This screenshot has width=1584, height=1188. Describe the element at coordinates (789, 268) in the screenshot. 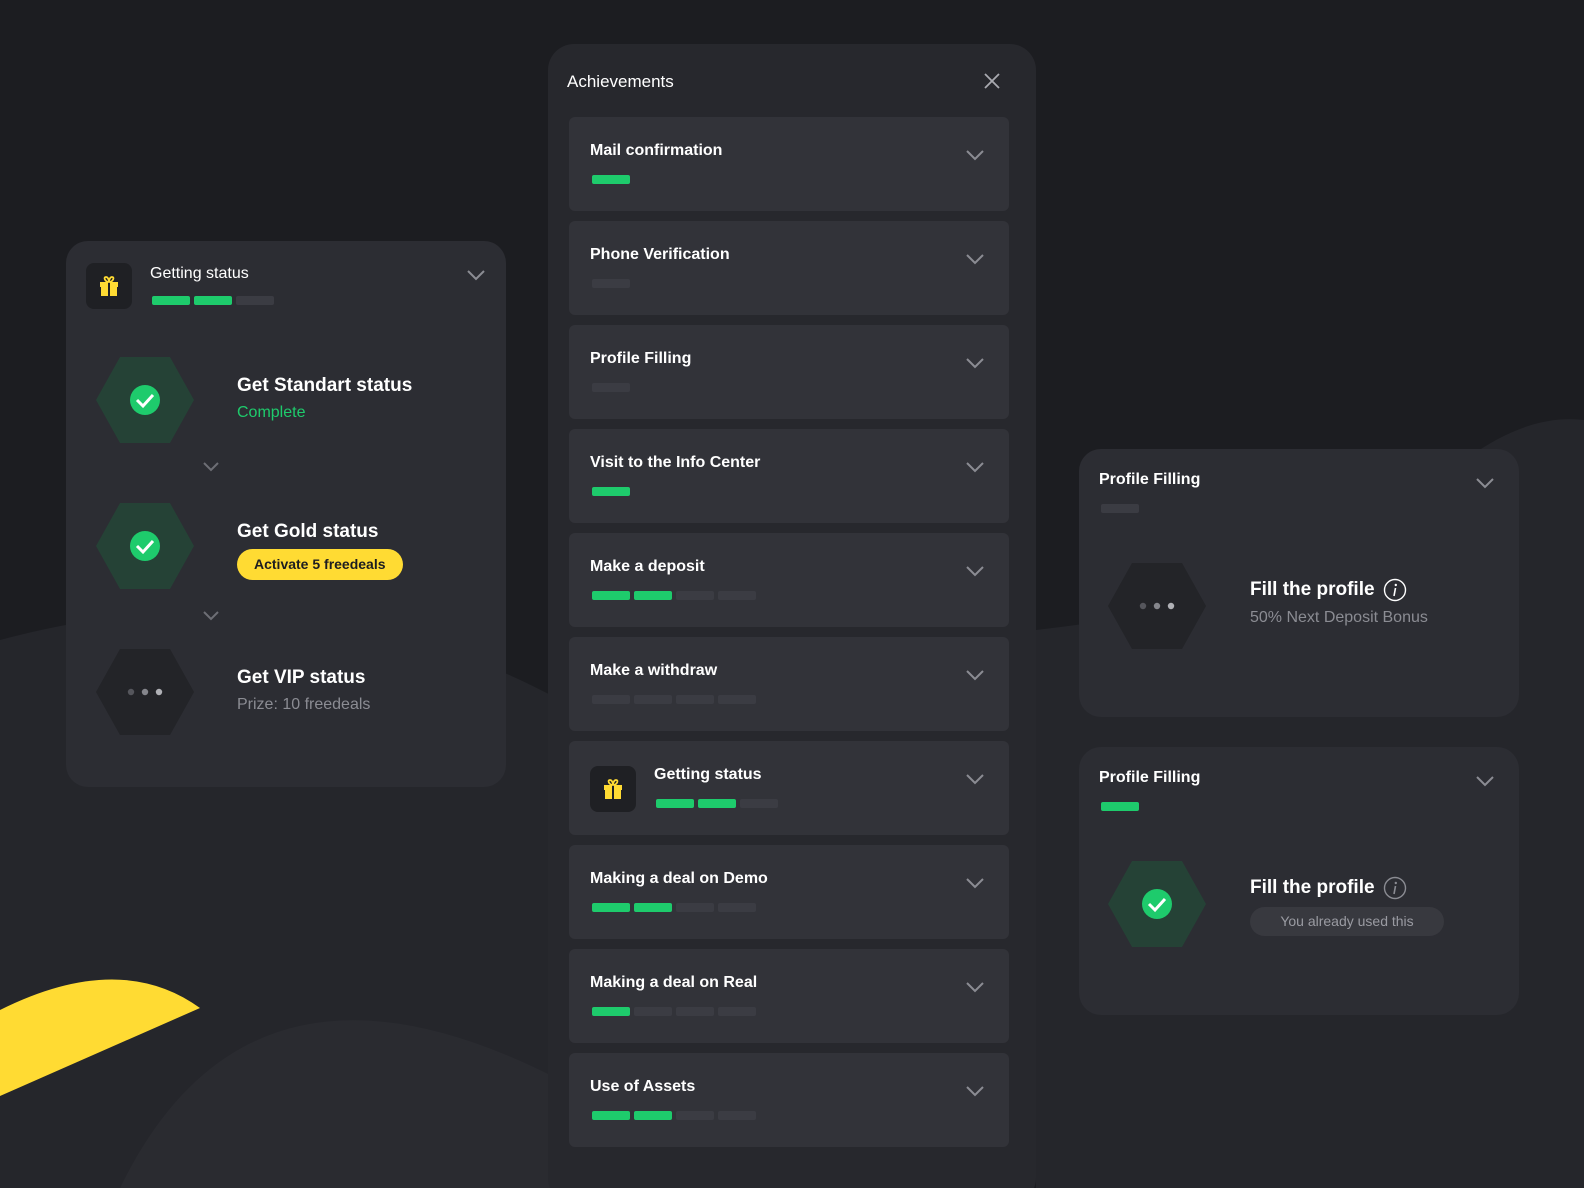

I see `achievement-item: Phone Verification` at that location.